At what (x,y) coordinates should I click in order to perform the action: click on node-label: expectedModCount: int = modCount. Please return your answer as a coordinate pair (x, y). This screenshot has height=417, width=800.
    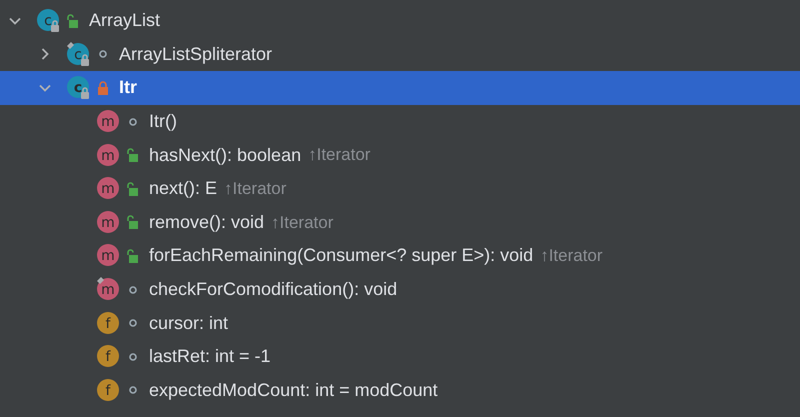
    Looking at the image, I should click on (293, 390).